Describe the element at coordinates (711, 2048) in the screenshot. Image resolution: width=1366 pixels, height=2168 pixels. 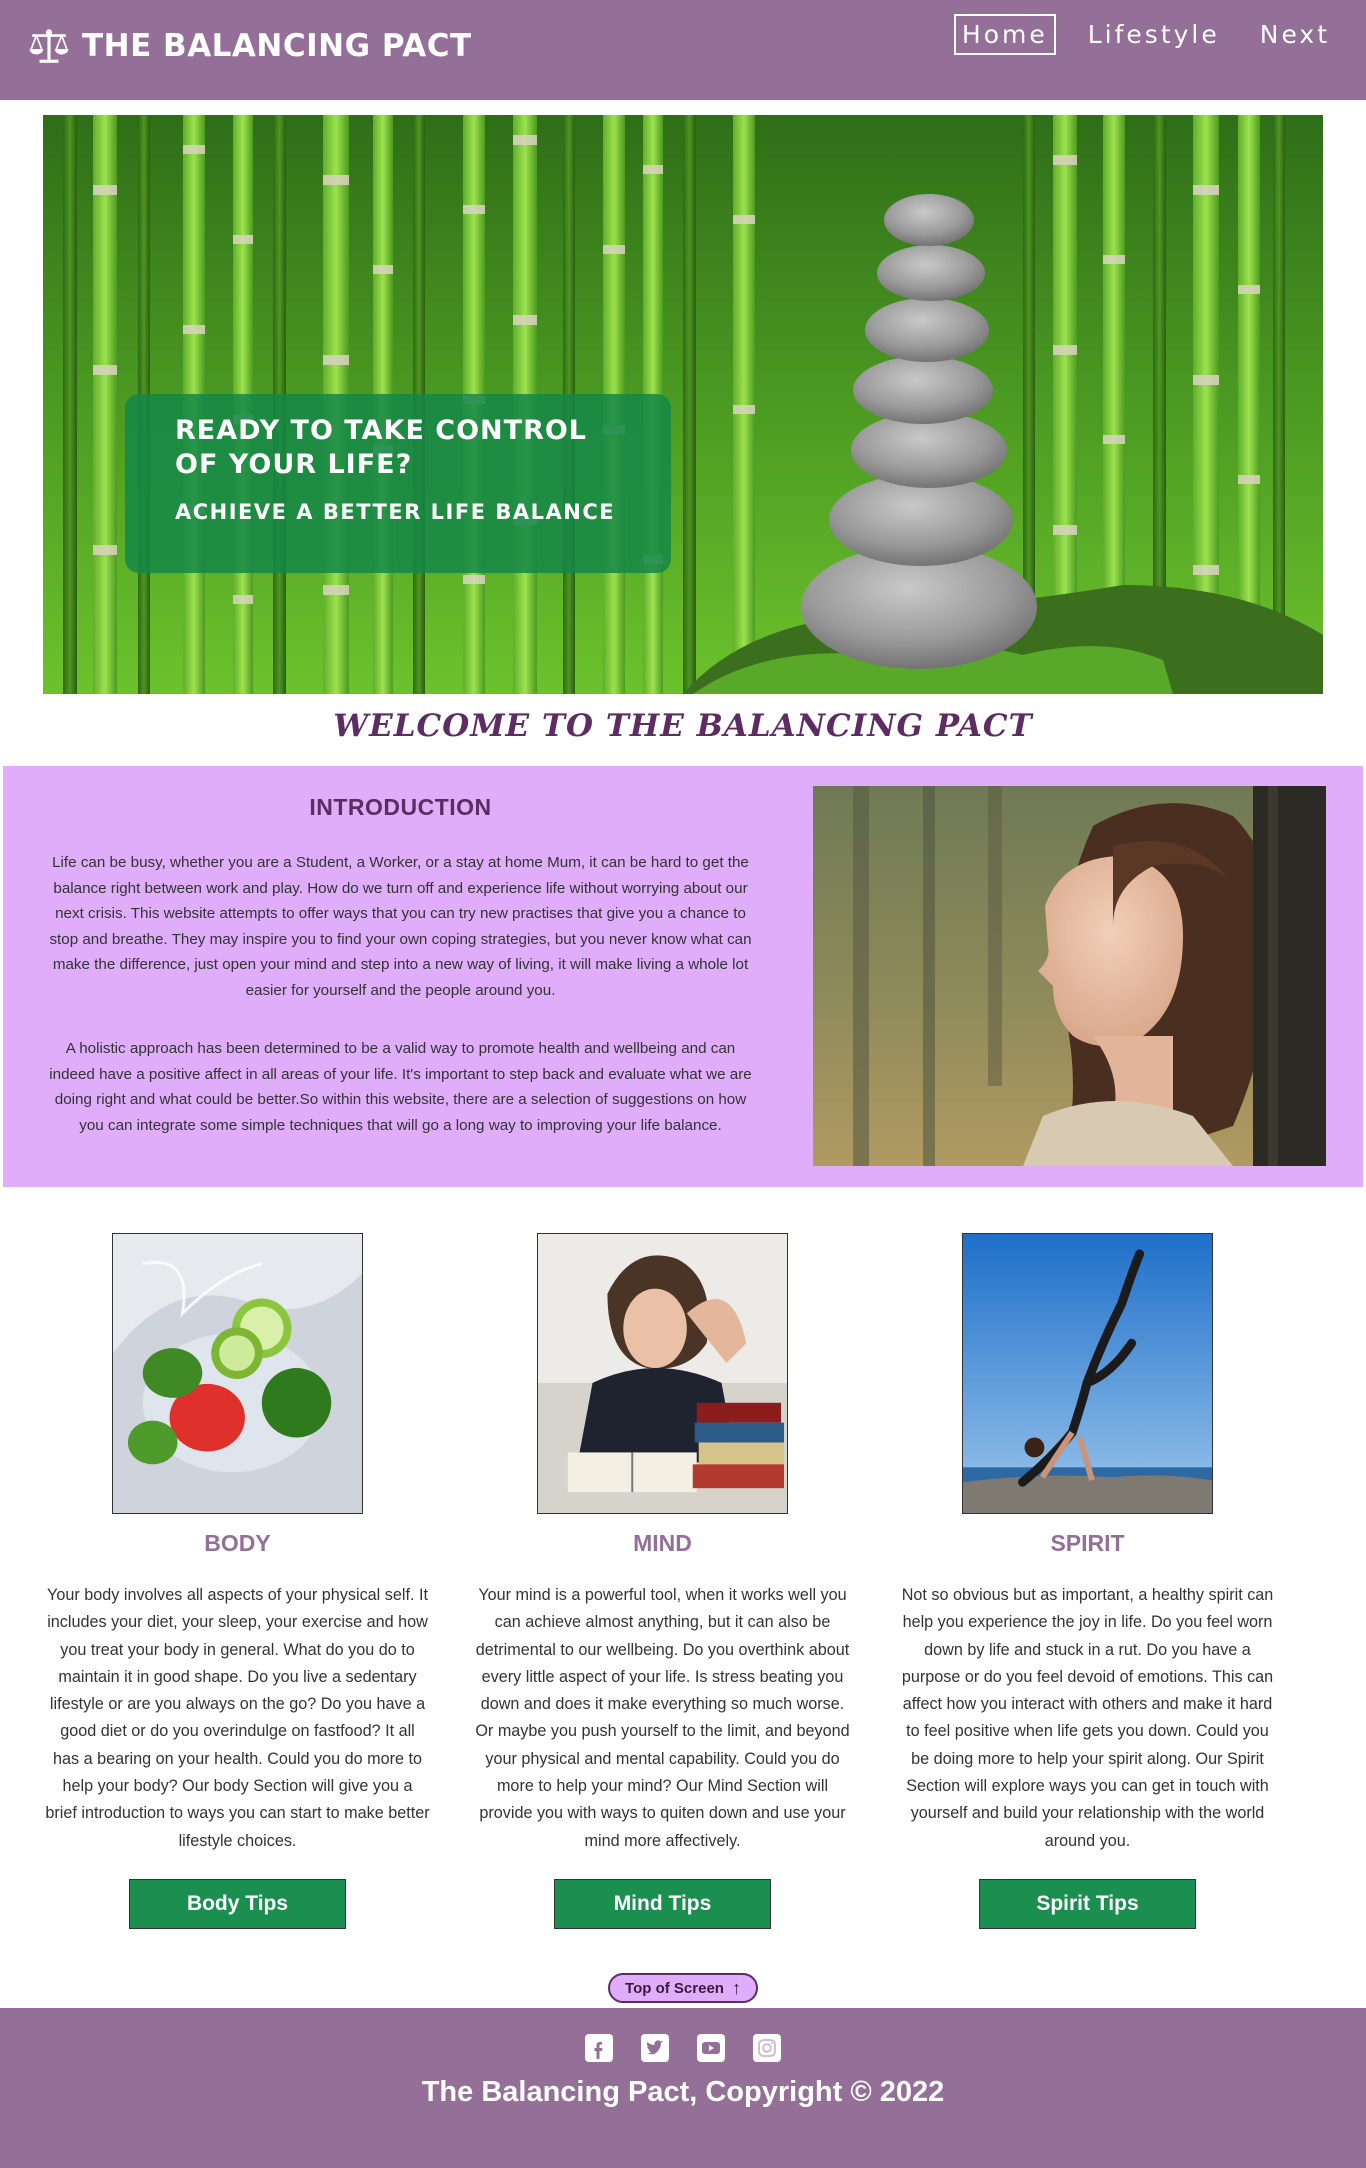
I see `youtube-icon` at that location.